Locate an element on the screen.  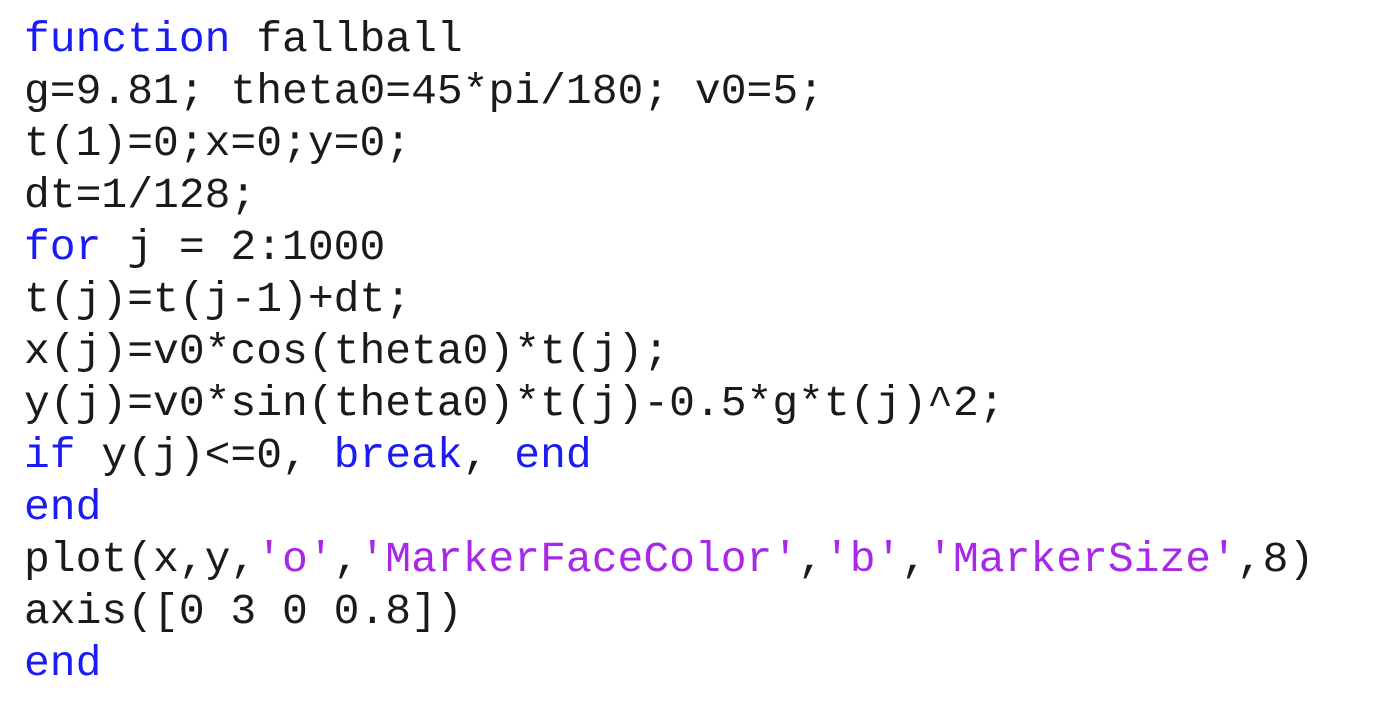
code-line: y(j)=v0*sin(theta0)*t(j)-0.5*g*t(j)^2; is located at coordinates (669, 404).